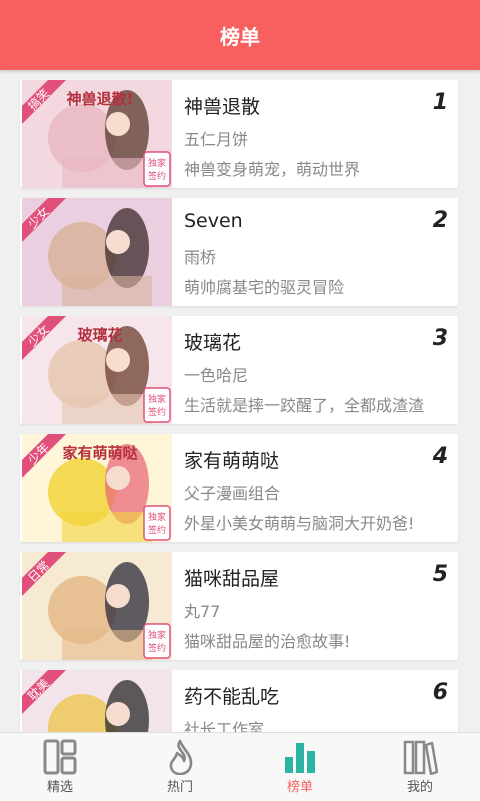 This screenshot has height=801, width=480. Describe the element at coordinates (440, 102) in the screenshot. I see `rank-number: 1` at that location.